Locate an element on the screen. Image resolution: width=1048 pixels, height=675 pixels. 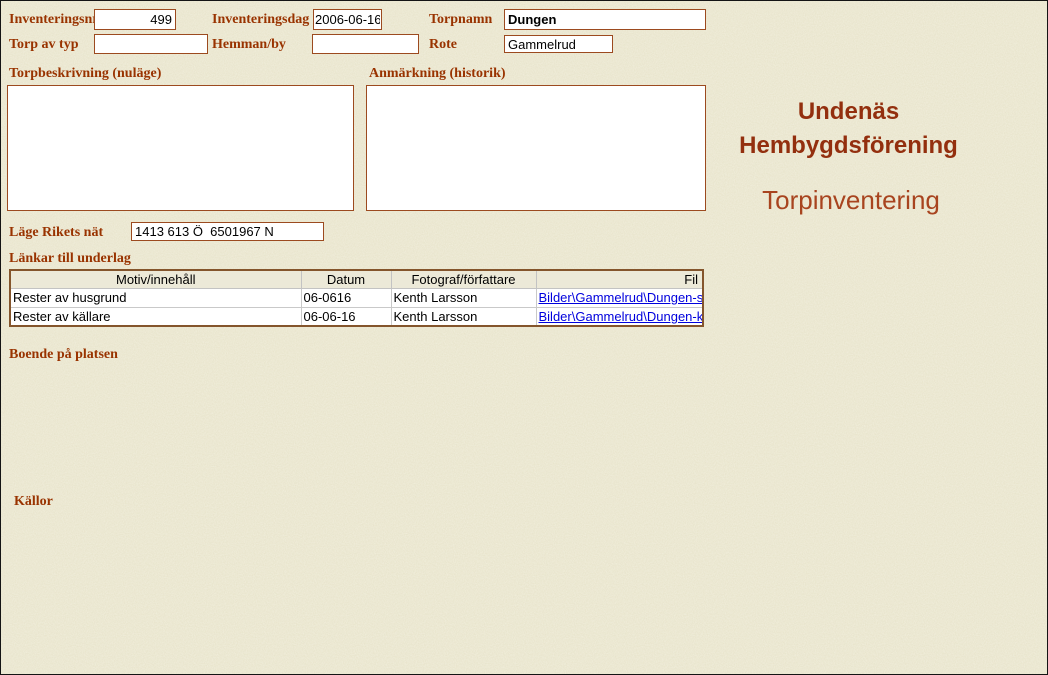
torpnamn-label: Torpnamn is located at coordinates (461, 19).